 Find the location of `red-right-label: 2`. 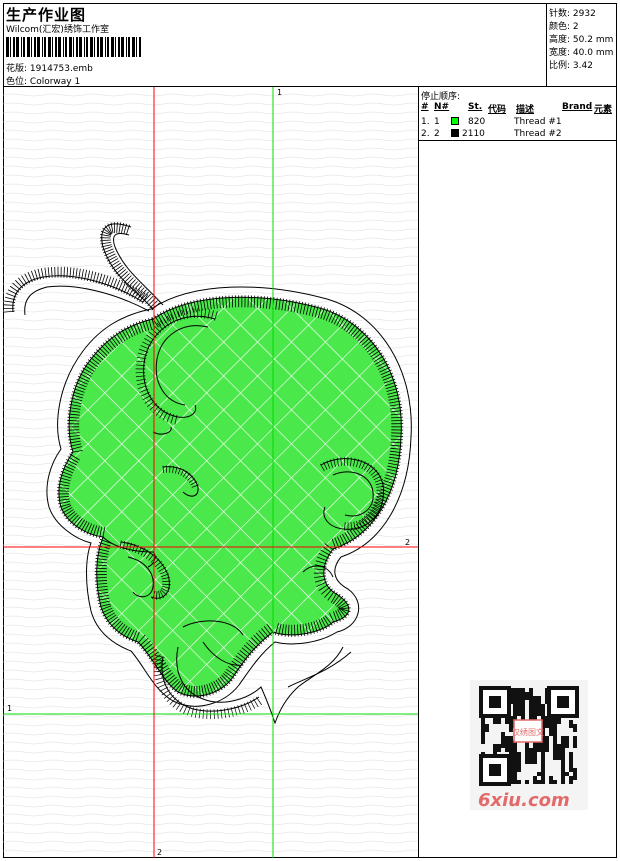

red-right-label: 2 is located at coordinates (407, 542).